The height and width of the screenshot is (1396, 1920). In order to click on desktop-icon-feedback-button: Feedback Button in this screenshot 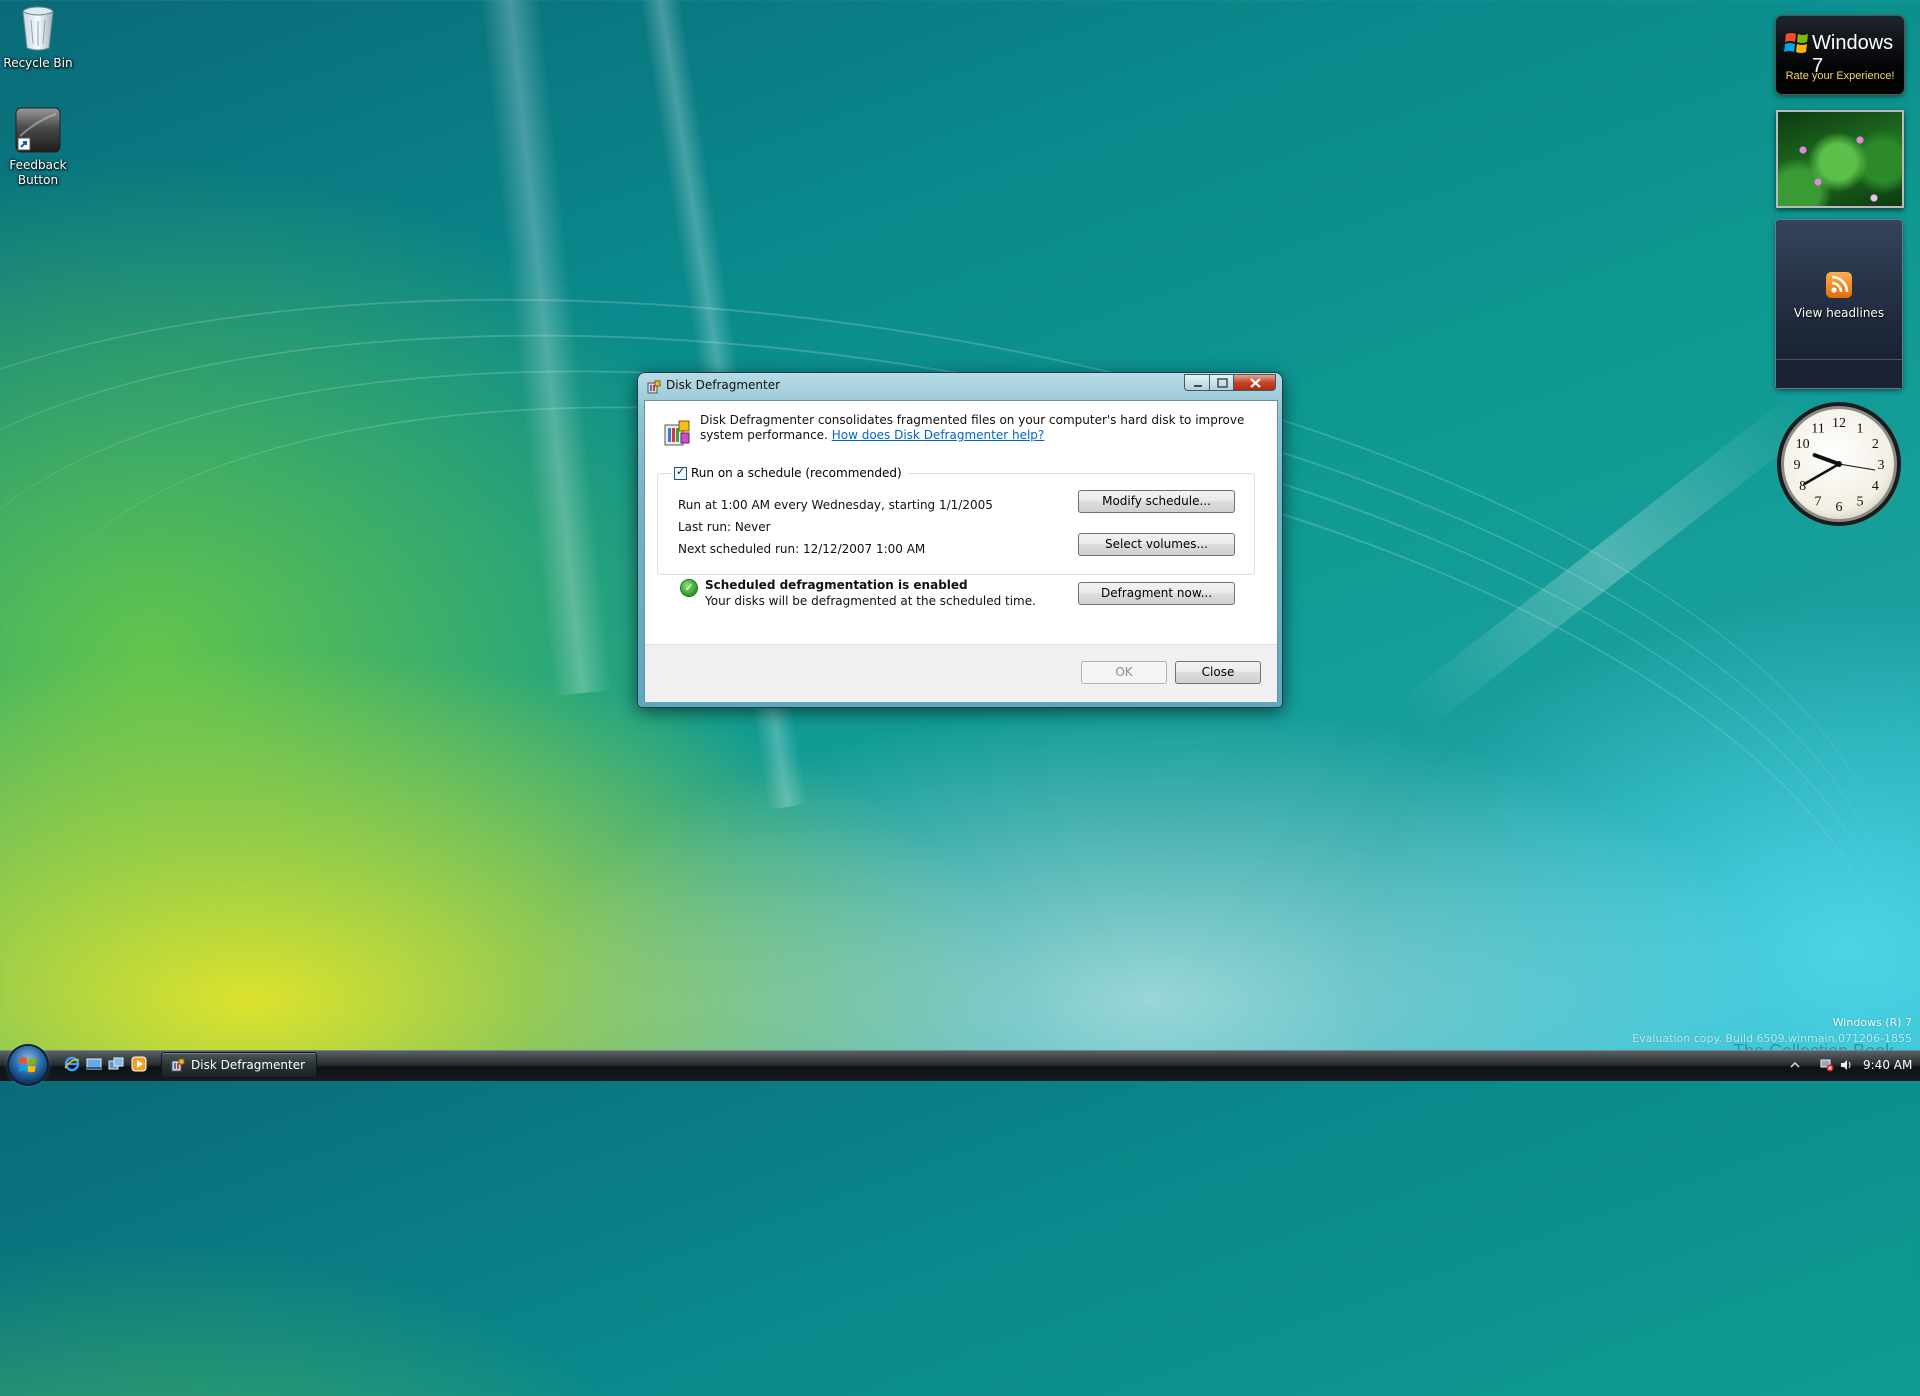, I will do `click(38, 147)`.